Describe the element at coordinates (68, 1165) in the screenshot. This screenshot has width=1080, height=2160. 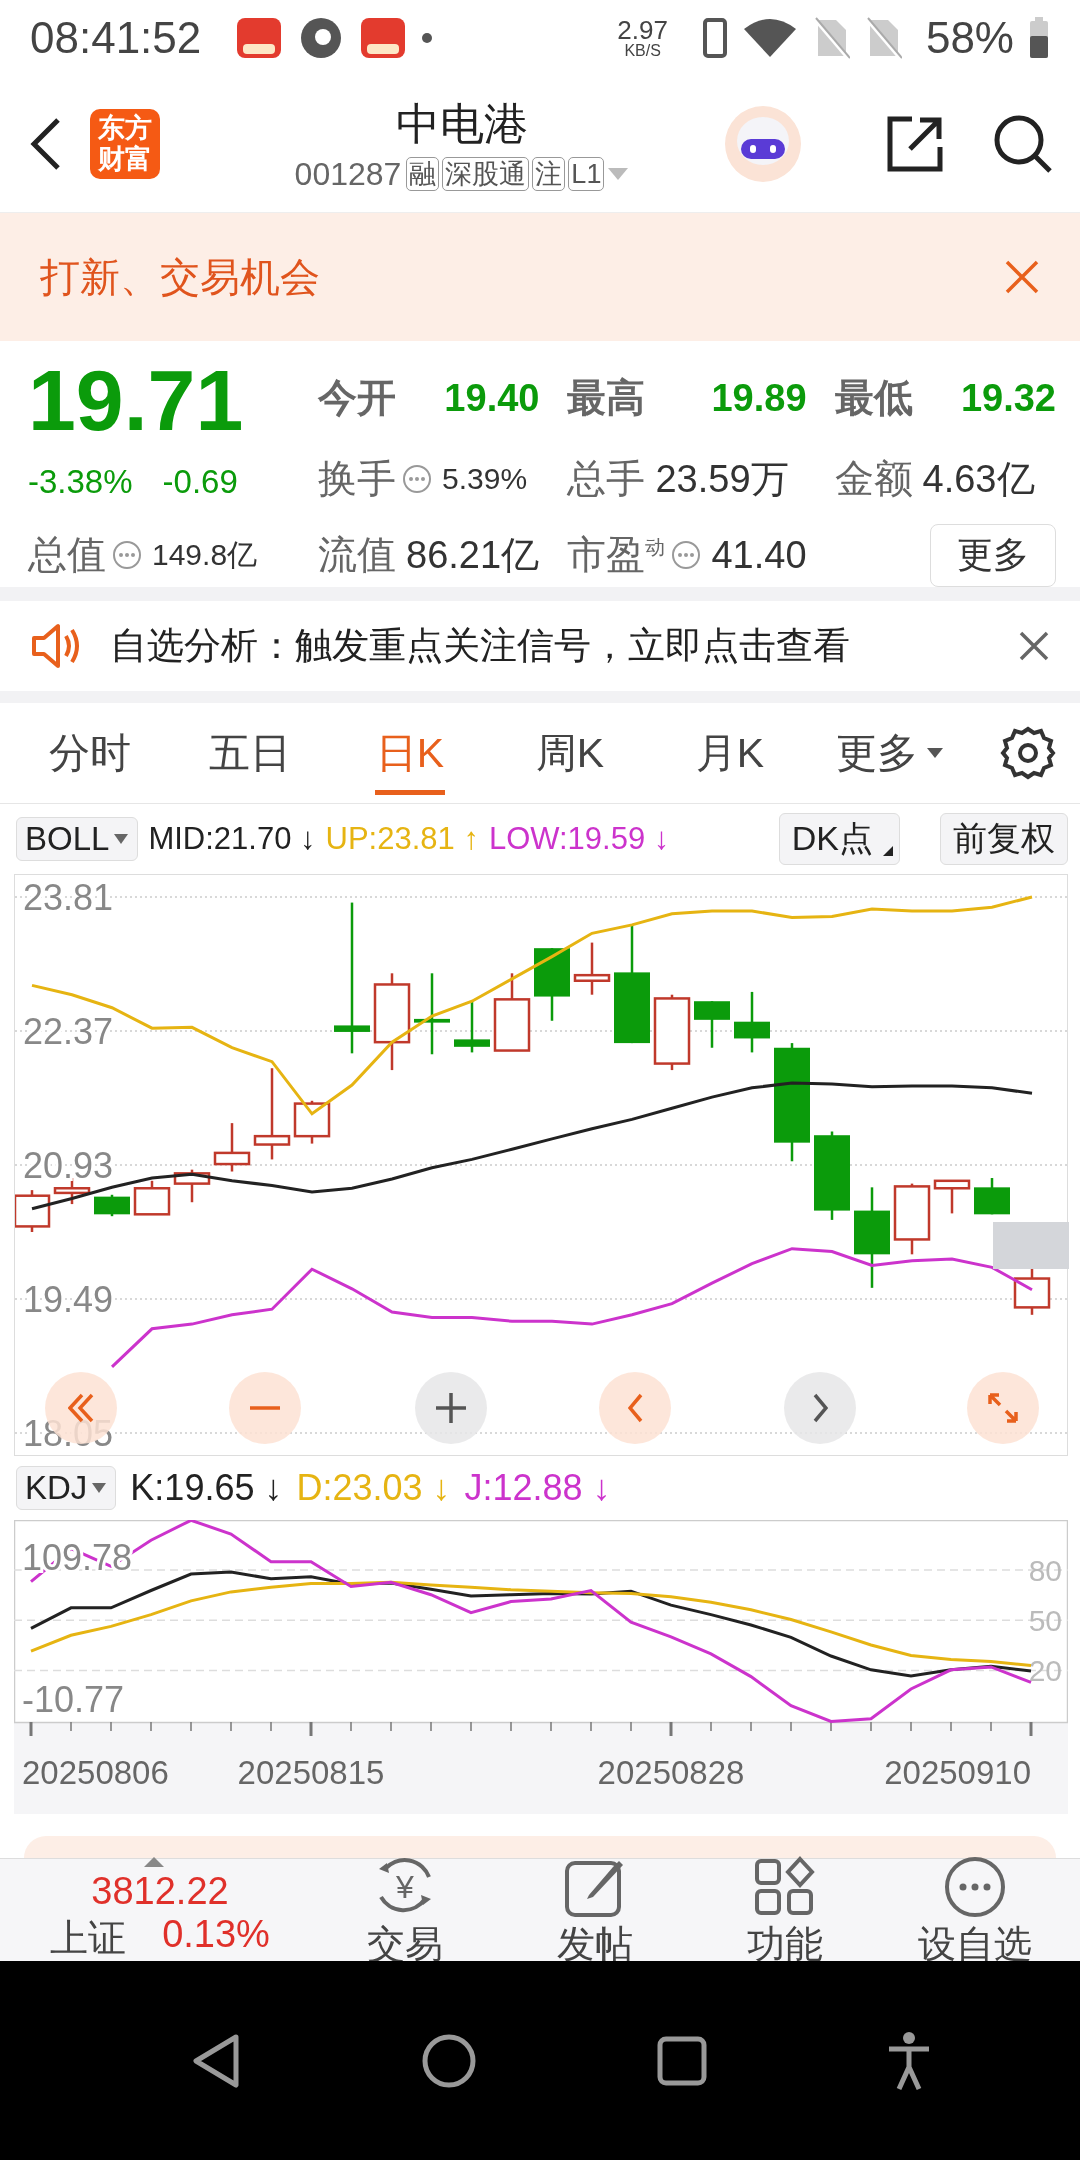
I see `axis-label: 20.93` at that location.